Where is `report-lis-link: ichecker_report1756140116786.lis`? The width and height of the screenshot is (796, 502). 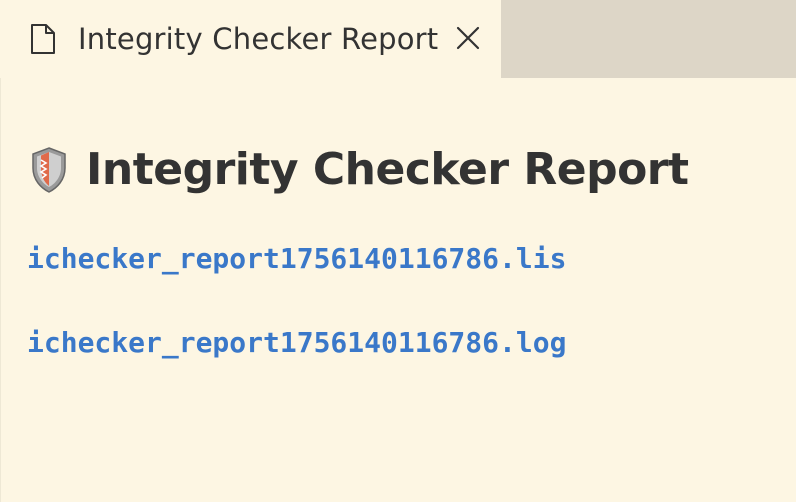 report-lis-link: ichecker_report1756140116786.lis is located at coordinates (296, 258).